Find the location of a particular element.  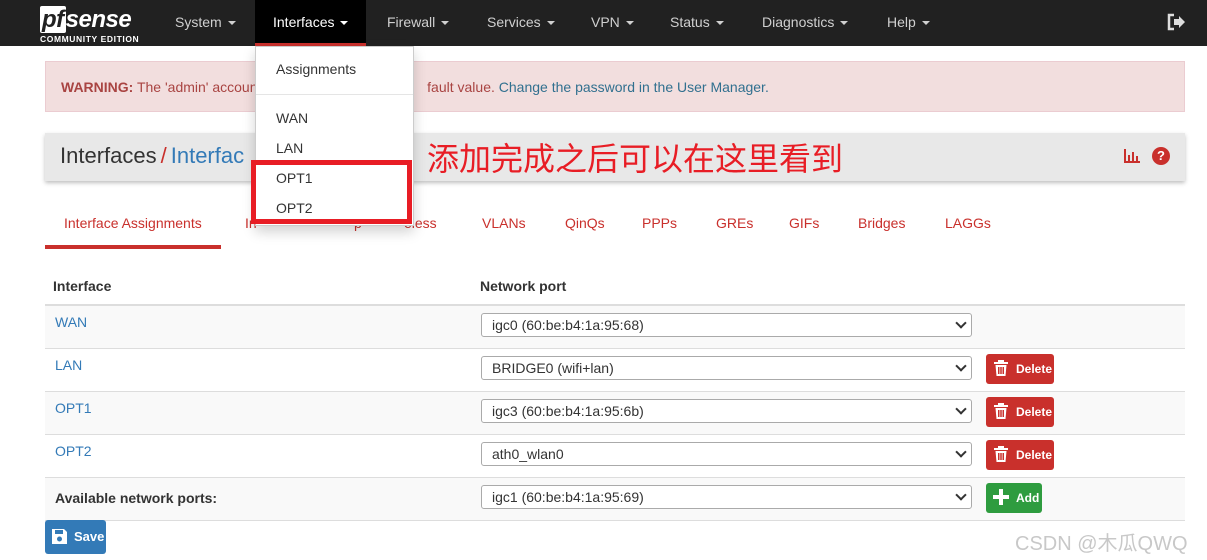

tab-laggs: LAGGs is located at coordinates (968, 227).